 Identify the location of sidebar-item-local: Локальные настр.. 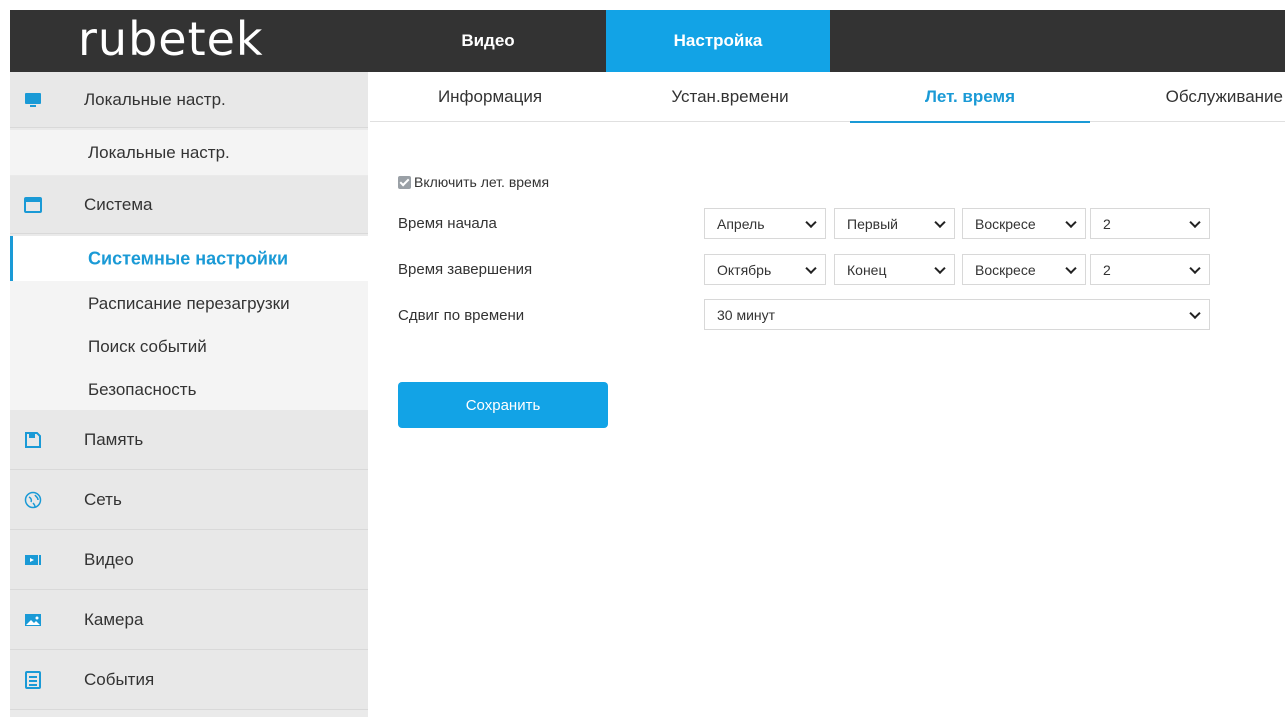
(189, 100).